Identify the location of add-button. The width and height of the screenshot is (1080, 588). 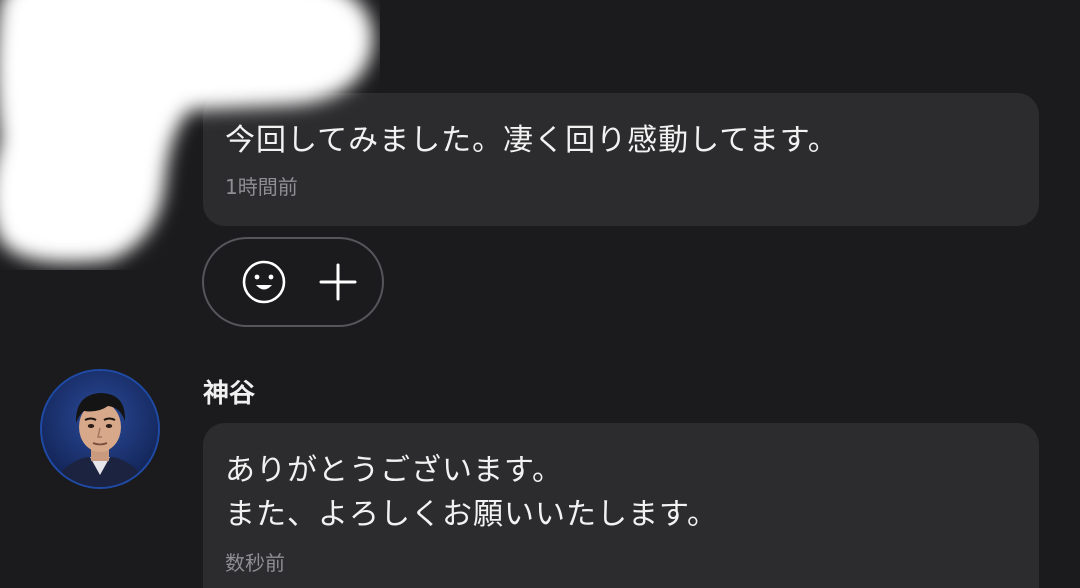
(338, 282).